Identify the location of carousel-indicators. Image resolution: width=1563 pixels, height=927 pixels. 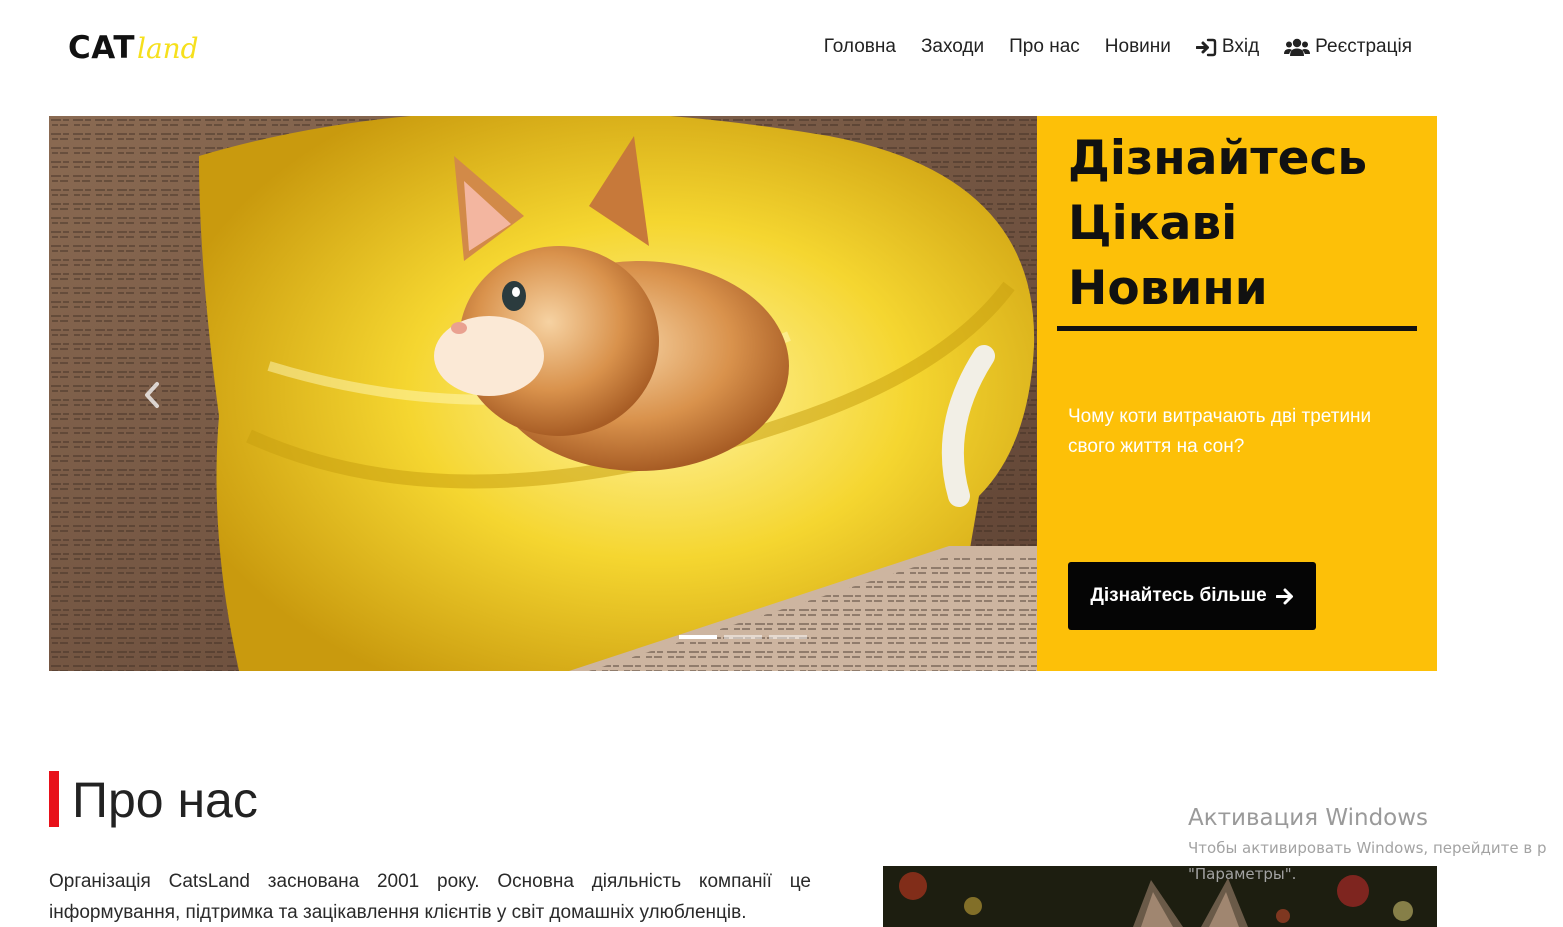
(743, 637).